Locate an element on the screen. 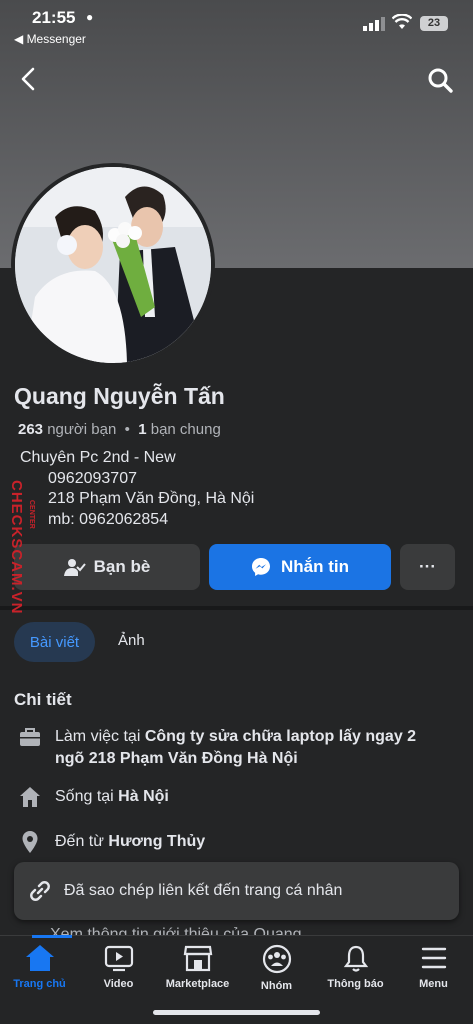  watermark-subtext: CENTER is located at coordinates (31, 514).